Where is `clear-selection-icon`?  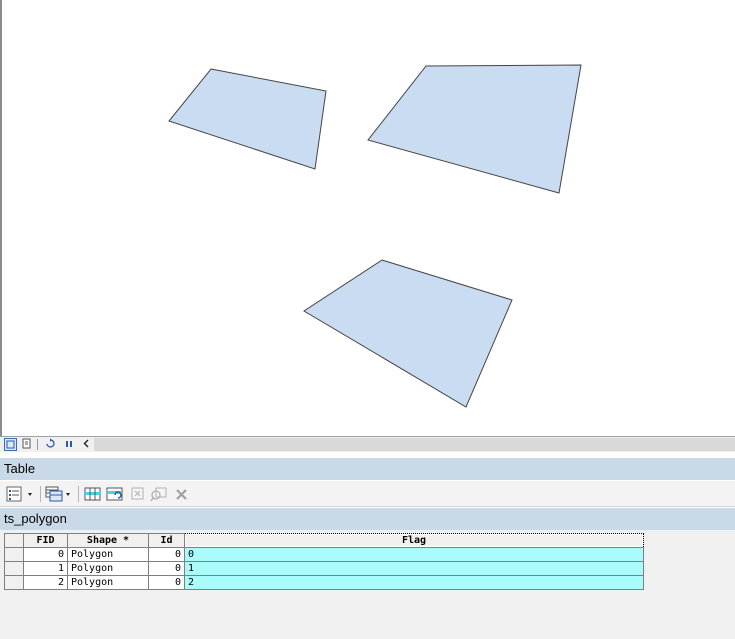 clear-selection-icon is located at coordinates (137, 493).